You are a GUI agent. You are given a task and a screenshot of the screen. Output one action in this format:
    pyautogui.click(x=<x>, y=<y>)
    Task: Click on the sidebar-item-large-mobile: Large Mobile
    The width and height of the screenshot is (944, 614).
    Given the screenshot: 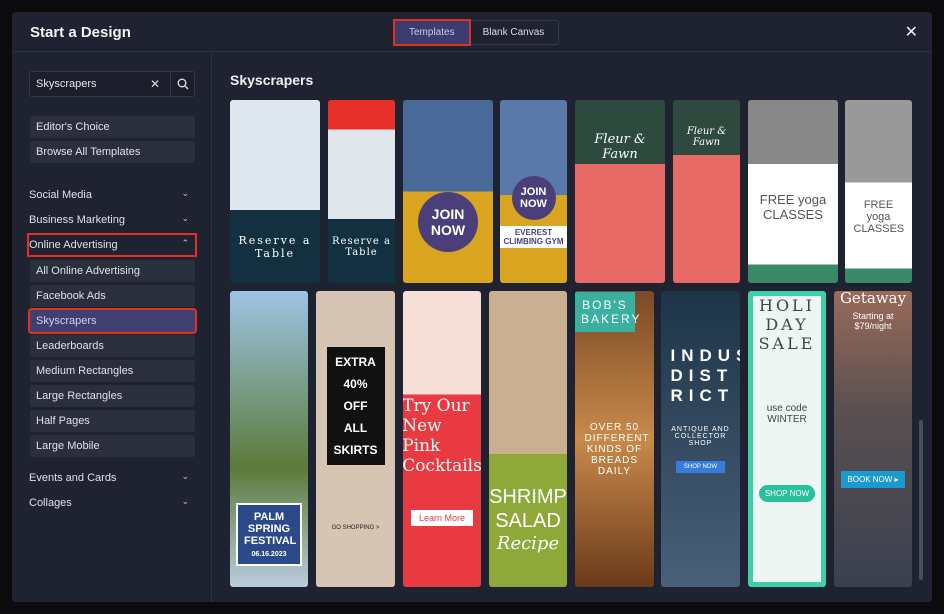 What is the action you would take?
    pyautogui.click(x=112, y=446)
    